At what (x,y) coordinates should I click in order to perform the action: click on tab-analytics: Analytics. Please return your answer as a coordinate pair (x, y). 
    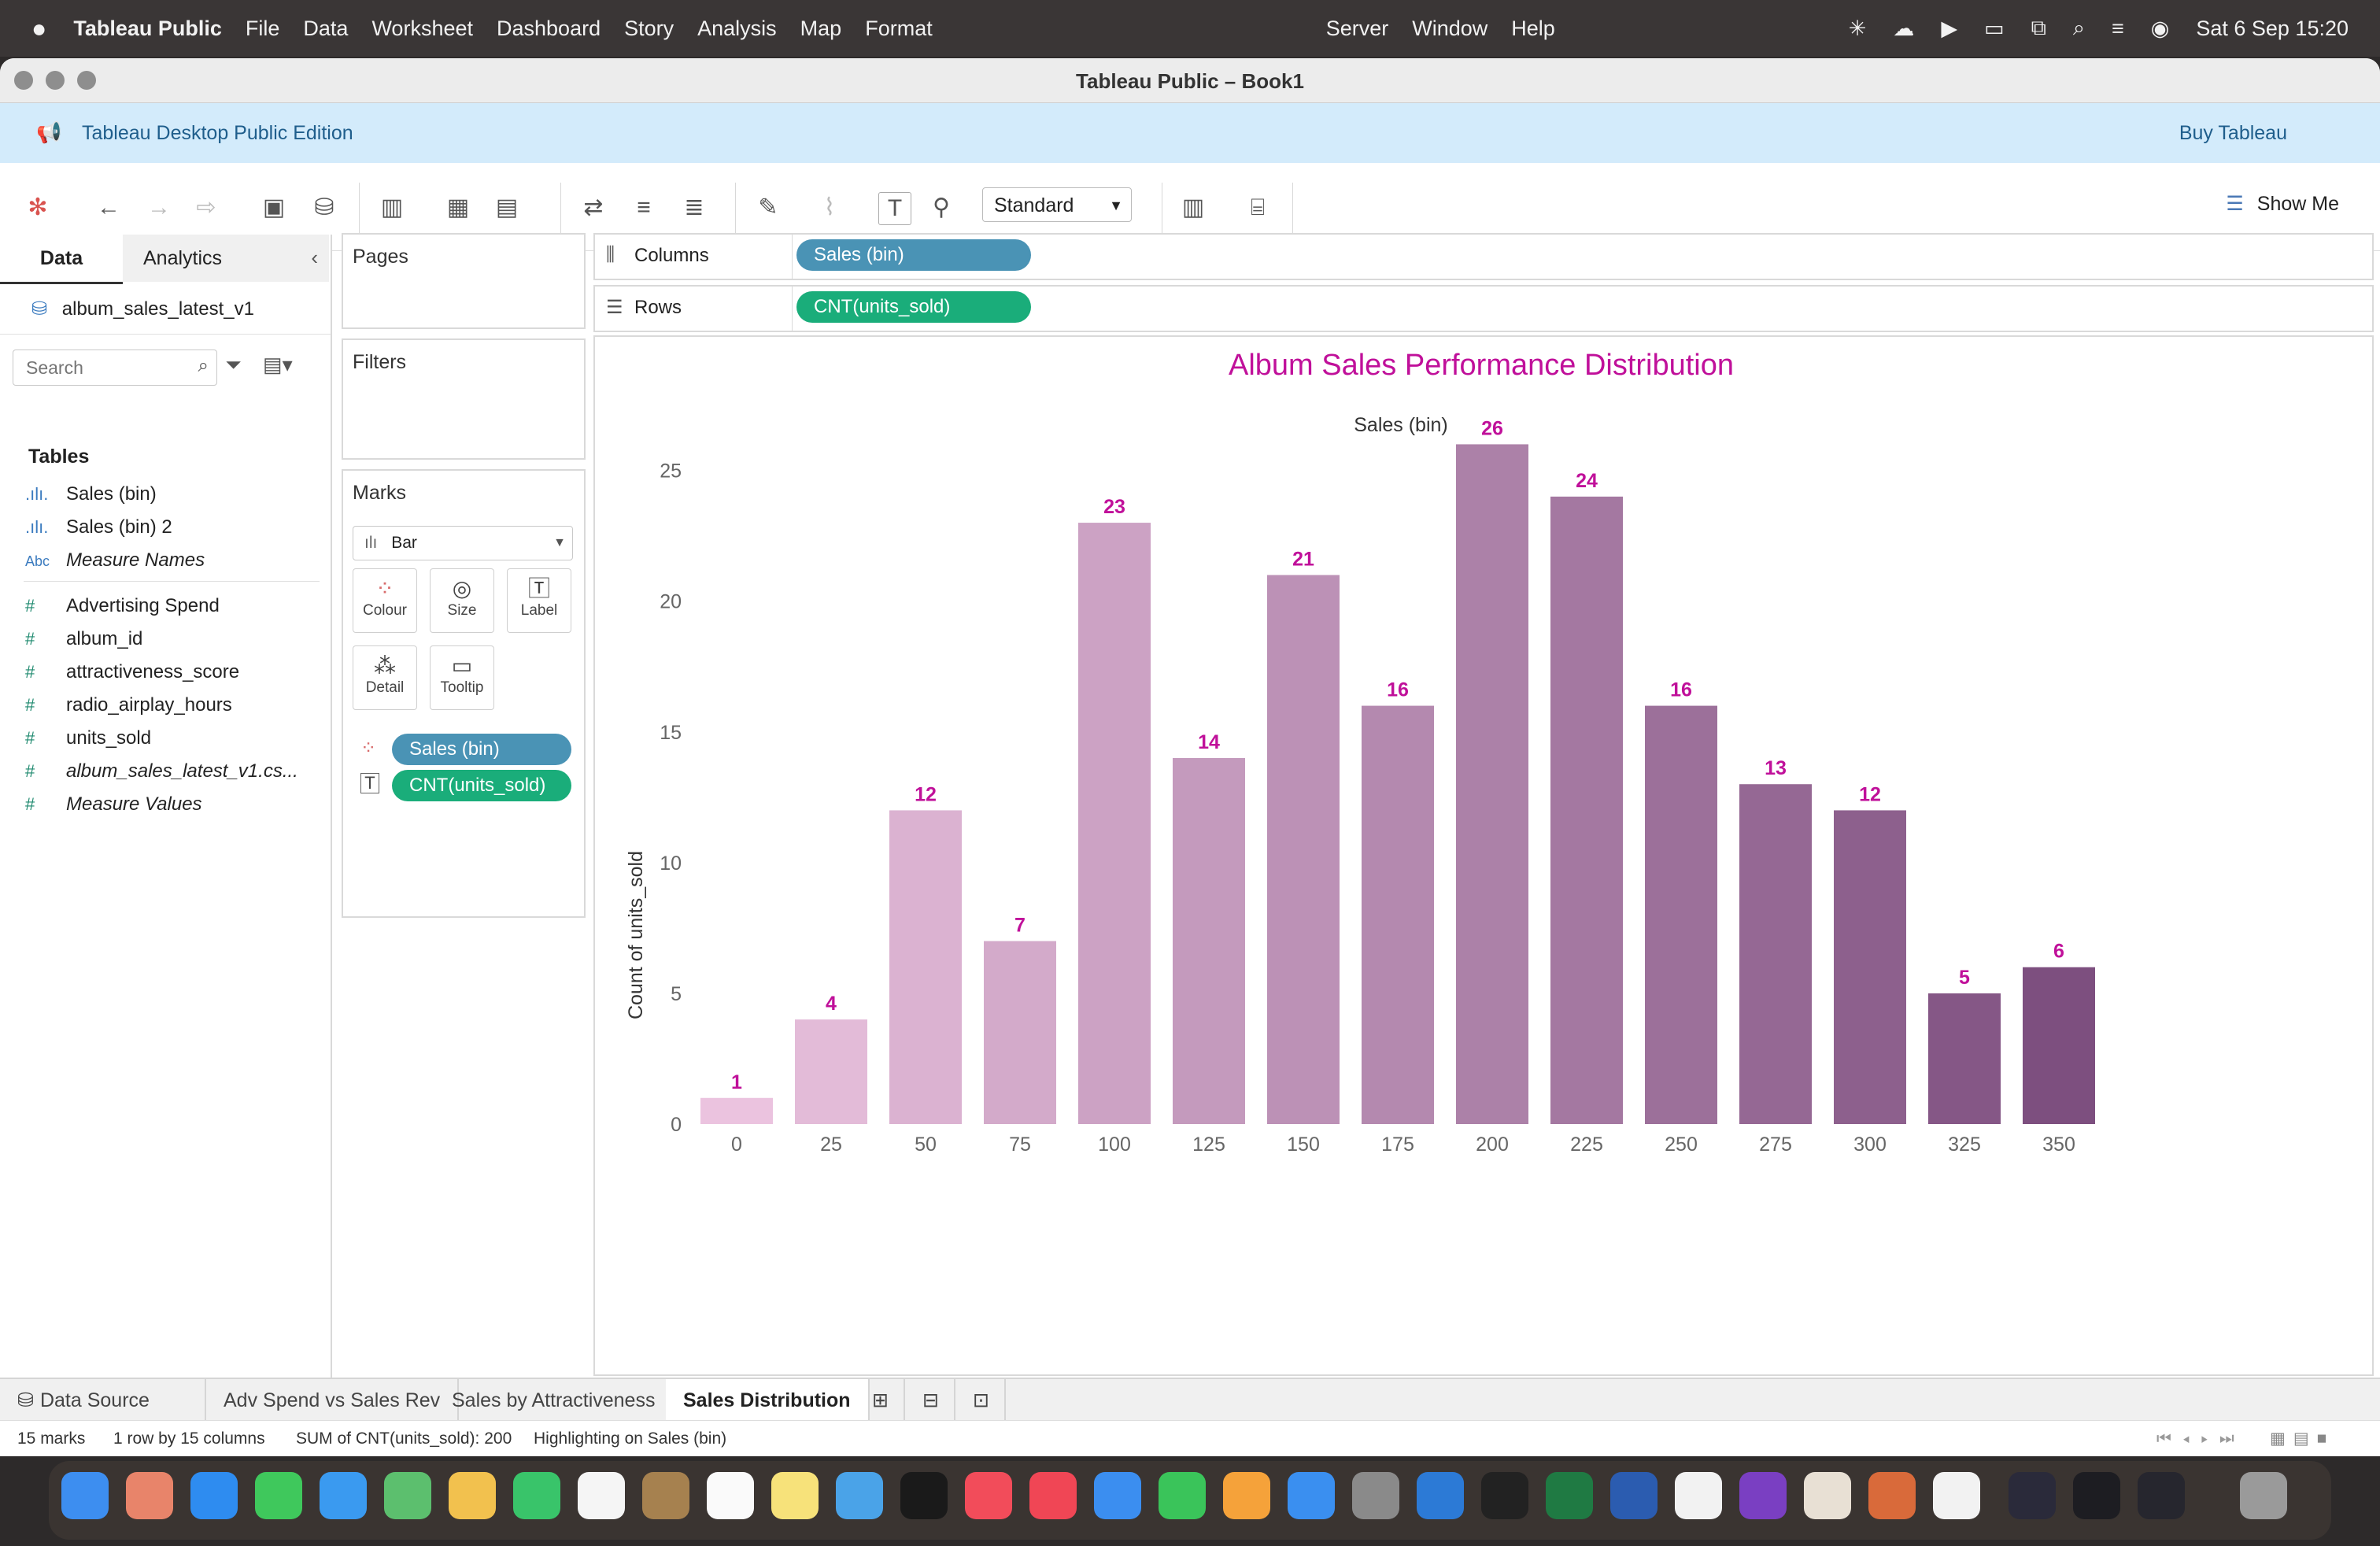
    Looking at the image, I should click on (226, 258).